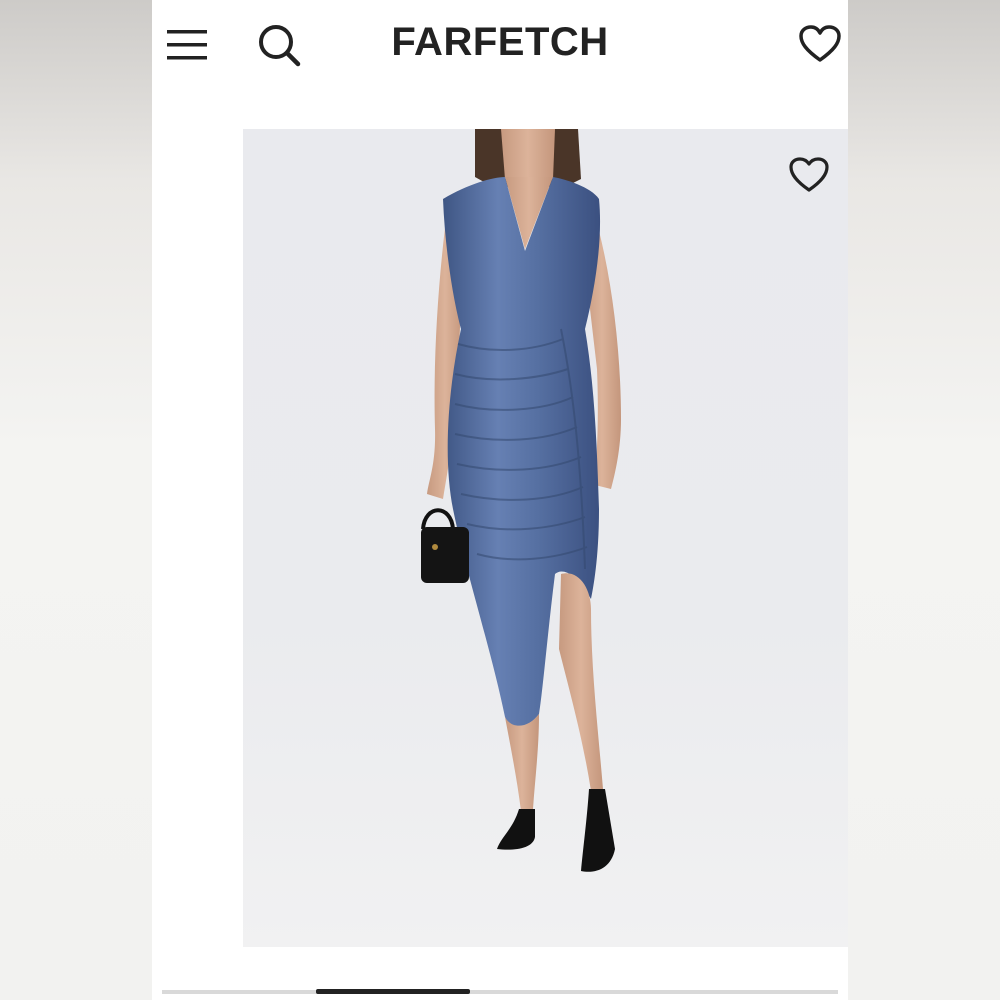  Describe the element at coordinates (500, 992) in the screenshot. I see `scroll-track` at that location.